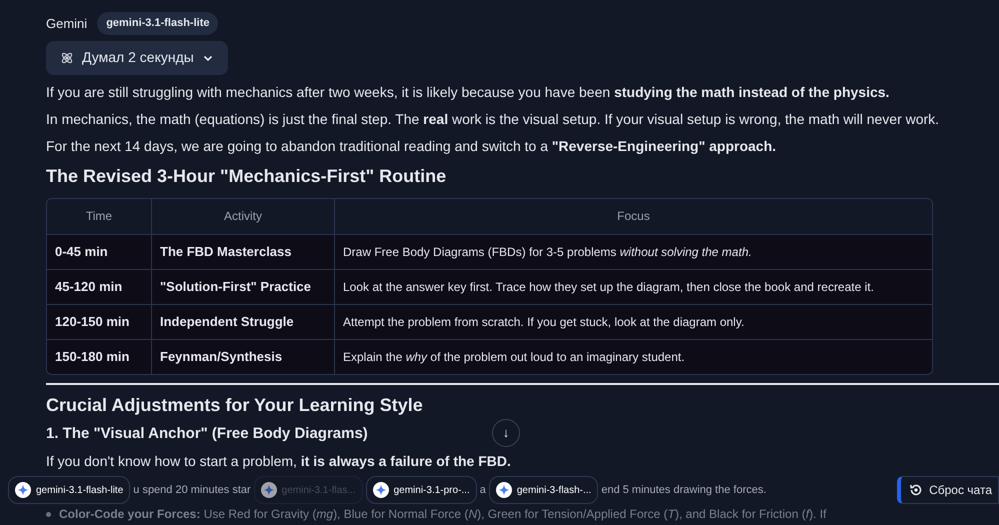 The height and width of the screenshot is (525, 999). What do you see at coordinates (916, 490) in the screenshot?
I see `reset-icon` at bounding box center [916, 490].